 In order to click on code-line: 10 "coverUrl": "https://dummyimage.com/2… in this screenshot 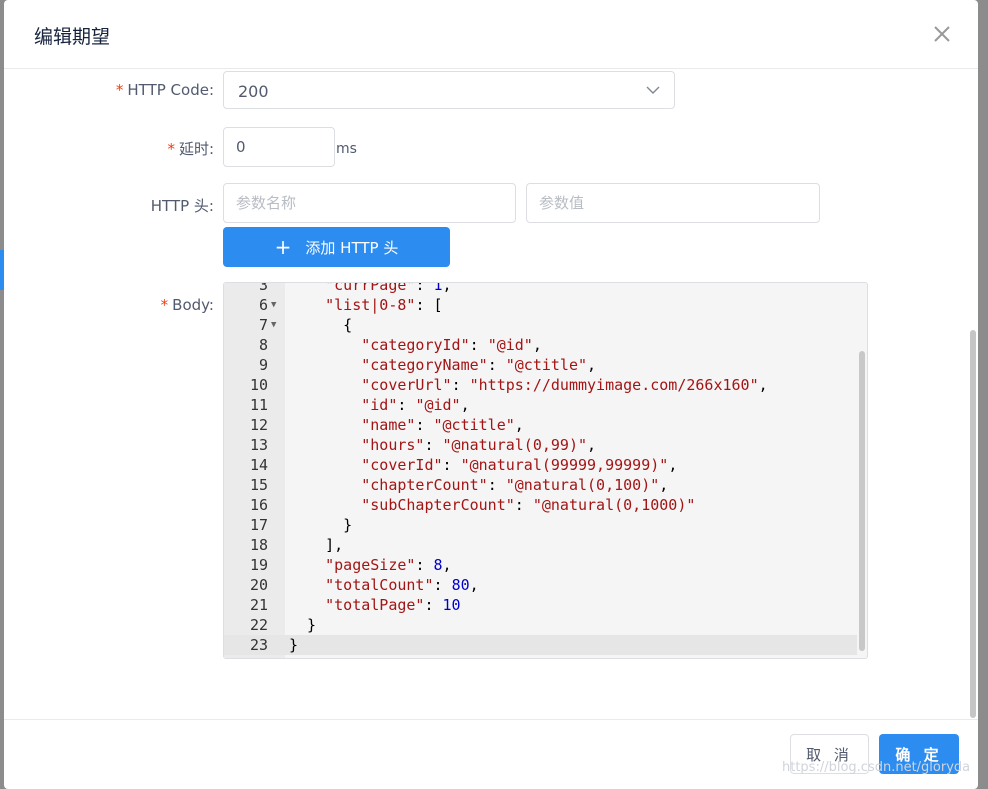, I will do `click(540, 385)`.